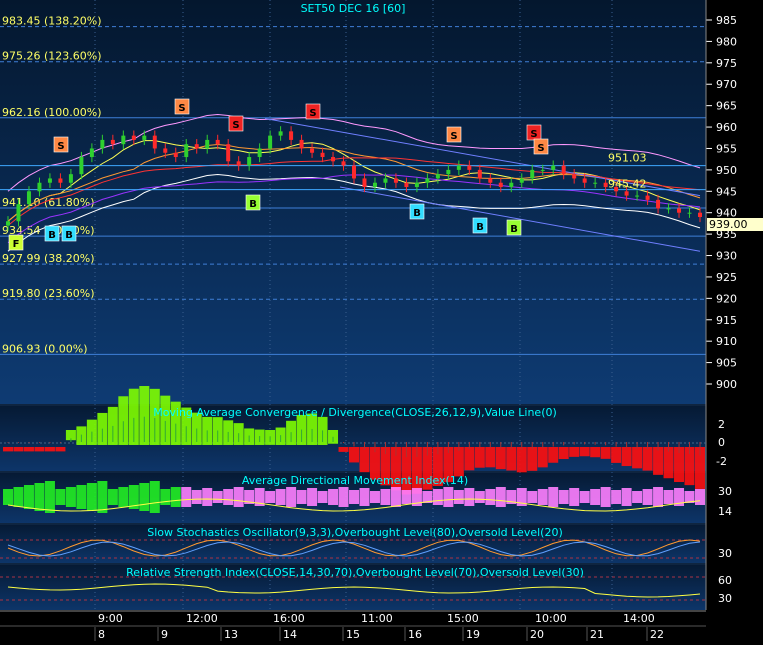  I want to click on adx-tick-30: 30, so click(725, 491).